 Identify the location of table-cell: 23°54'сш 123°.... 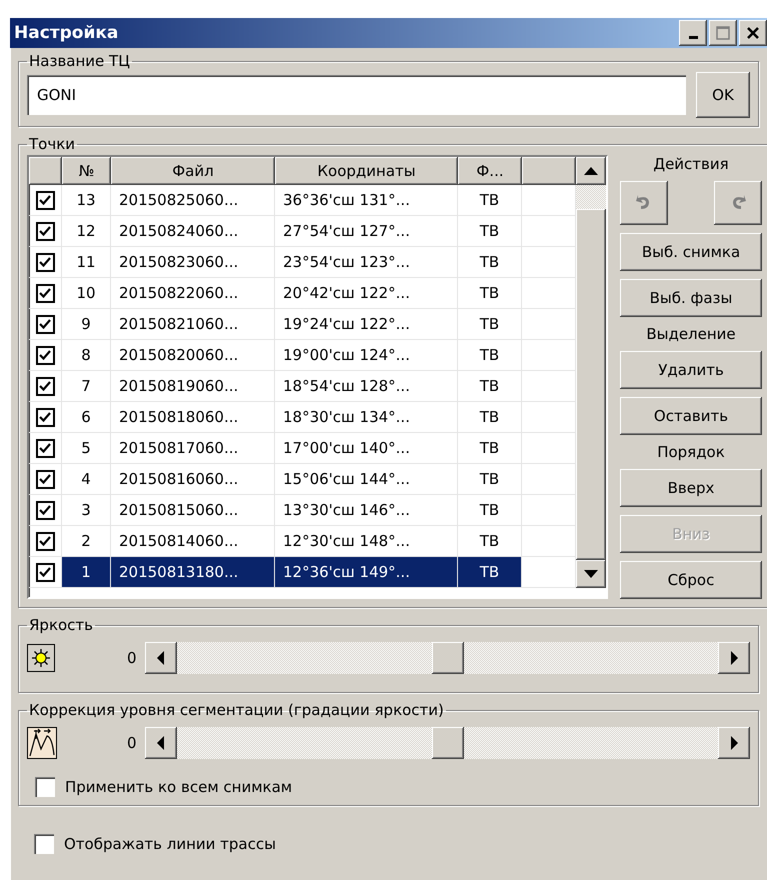
(366, 262).